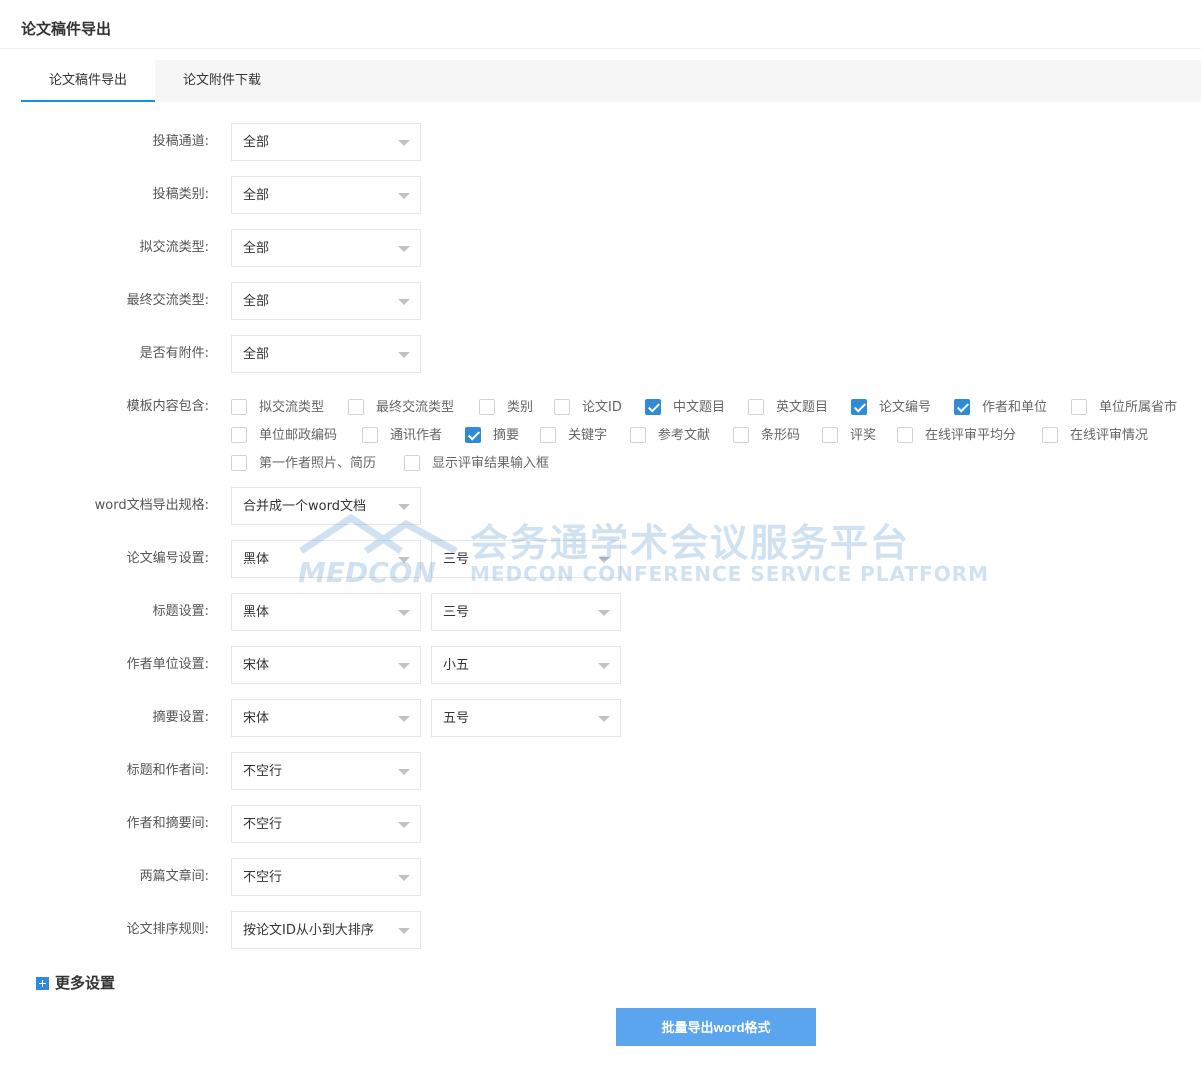 The height and width of the screenshot is (1070, 1201). I want to click on checkbox-label: 论文编号, so click(905, 407).